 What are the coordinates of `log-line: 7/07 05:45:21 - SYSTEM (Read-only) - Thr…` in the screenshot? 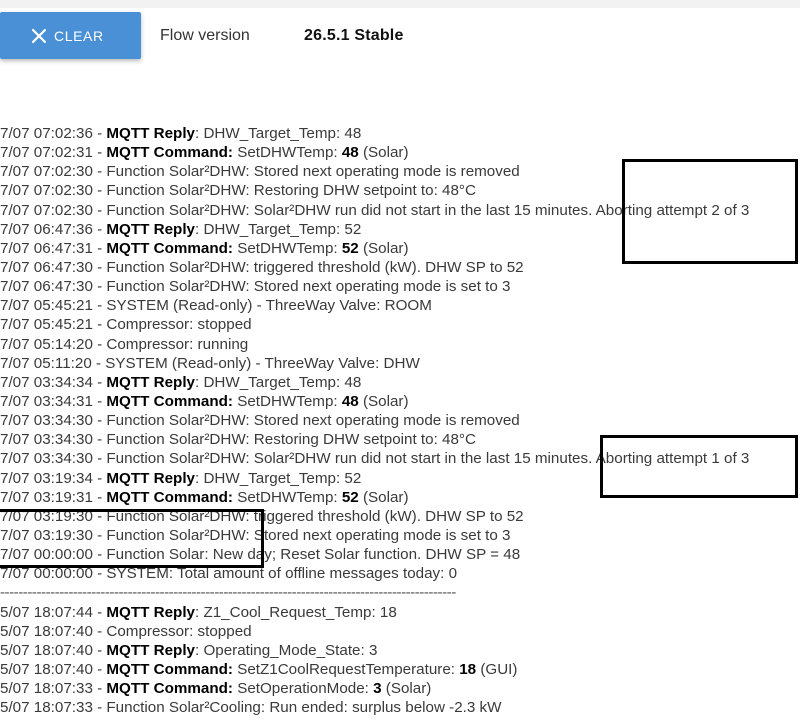 It's located at (400, 305).